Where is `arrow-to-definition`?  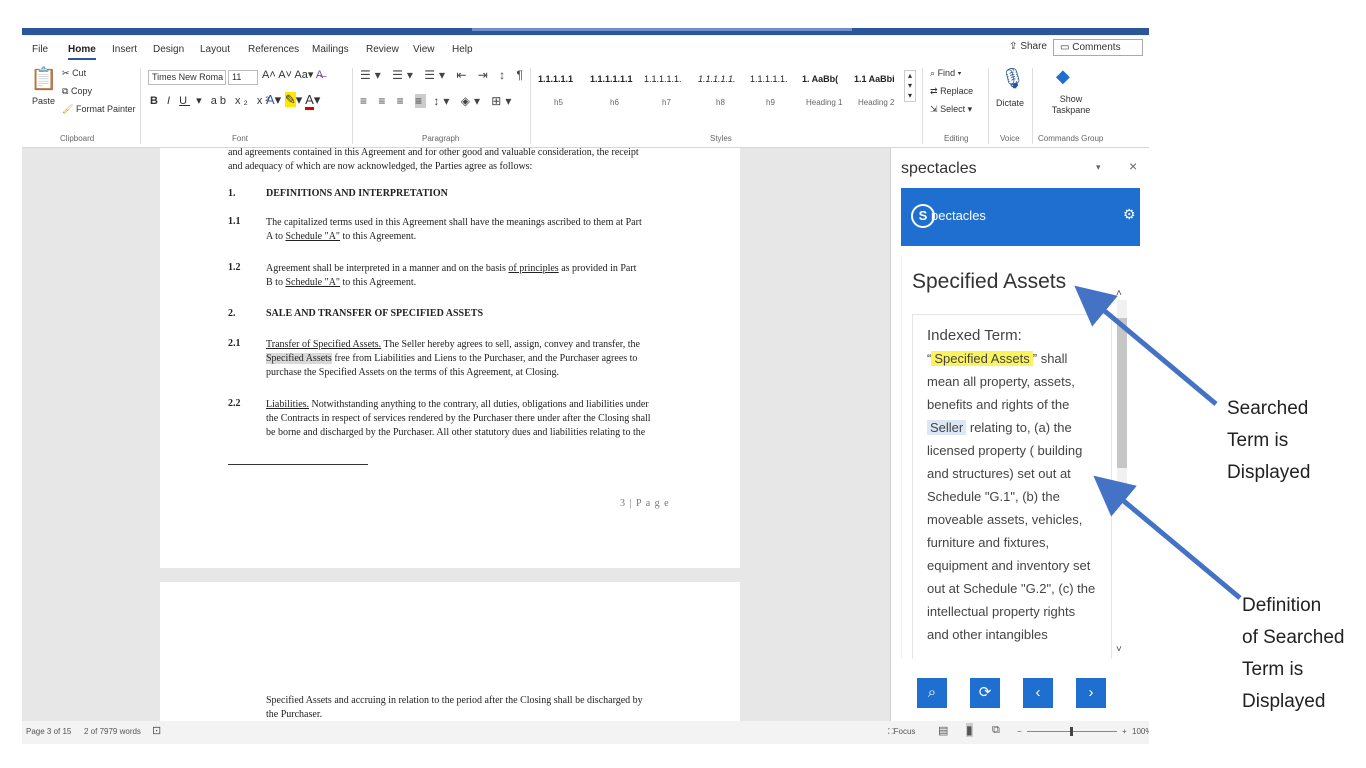 arrow-to-definition is located at coordinates (1167, 537).